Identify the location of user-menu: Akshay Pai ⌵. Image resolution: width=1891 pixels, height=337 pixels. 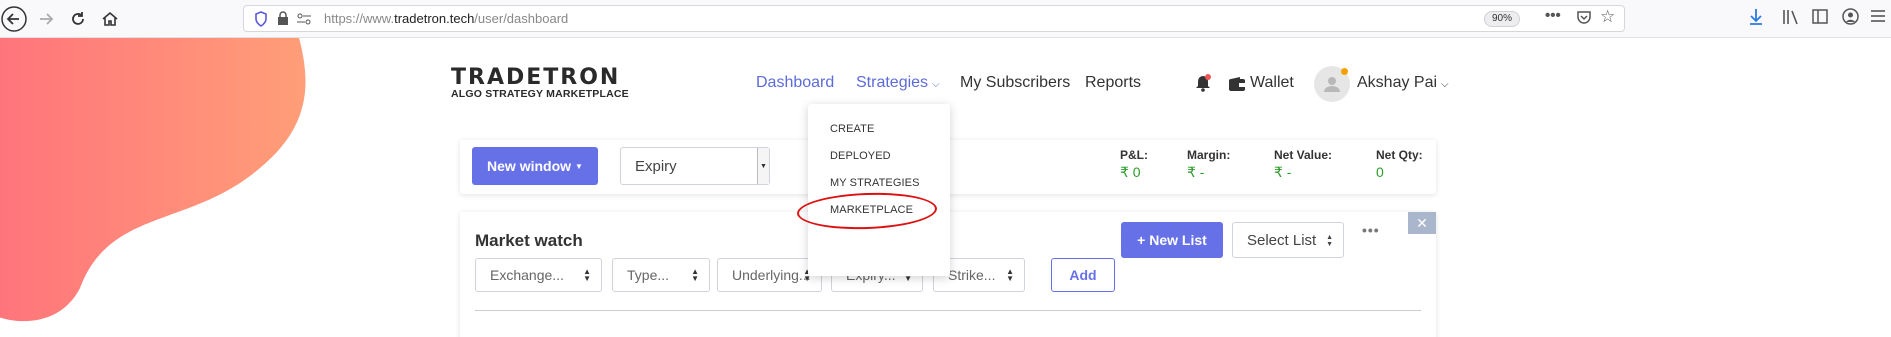
(1403, 83).